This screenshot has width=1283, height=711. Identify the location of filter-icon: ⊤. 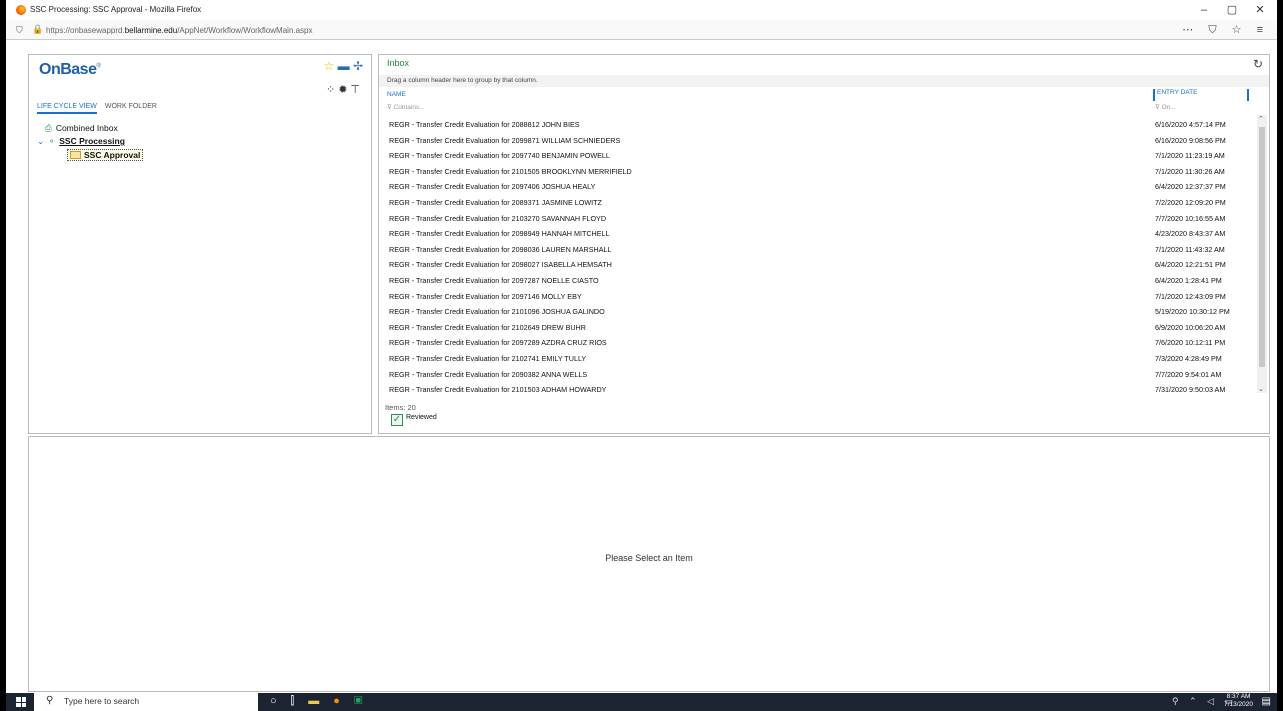
(356, 90).